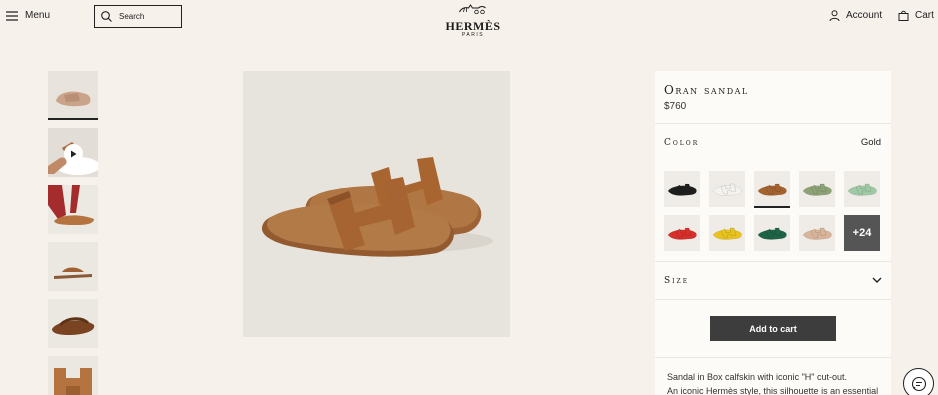  I want to click on thumbnail-top-view, so click(73, 95).